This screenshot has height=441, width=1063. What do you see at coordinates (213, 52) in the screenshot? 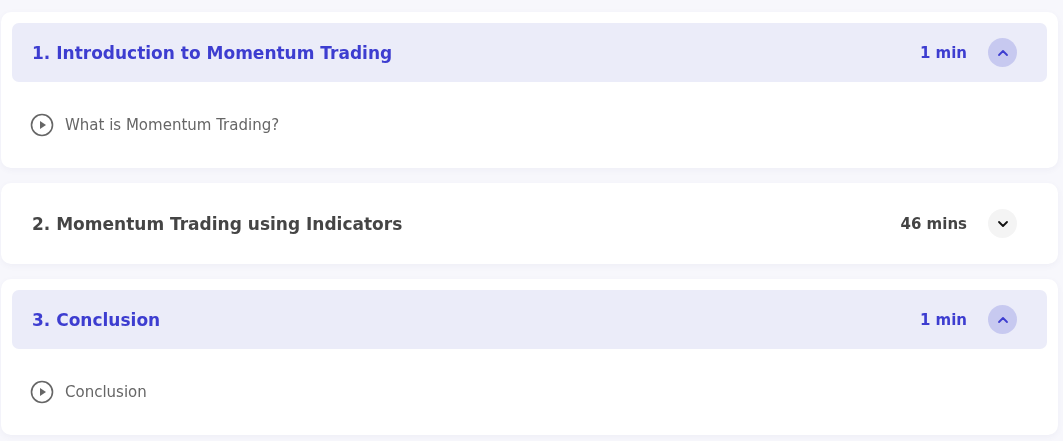
I see `section-title: 1. Introduction to Momentum Trading` at bounding box center [213, 52].